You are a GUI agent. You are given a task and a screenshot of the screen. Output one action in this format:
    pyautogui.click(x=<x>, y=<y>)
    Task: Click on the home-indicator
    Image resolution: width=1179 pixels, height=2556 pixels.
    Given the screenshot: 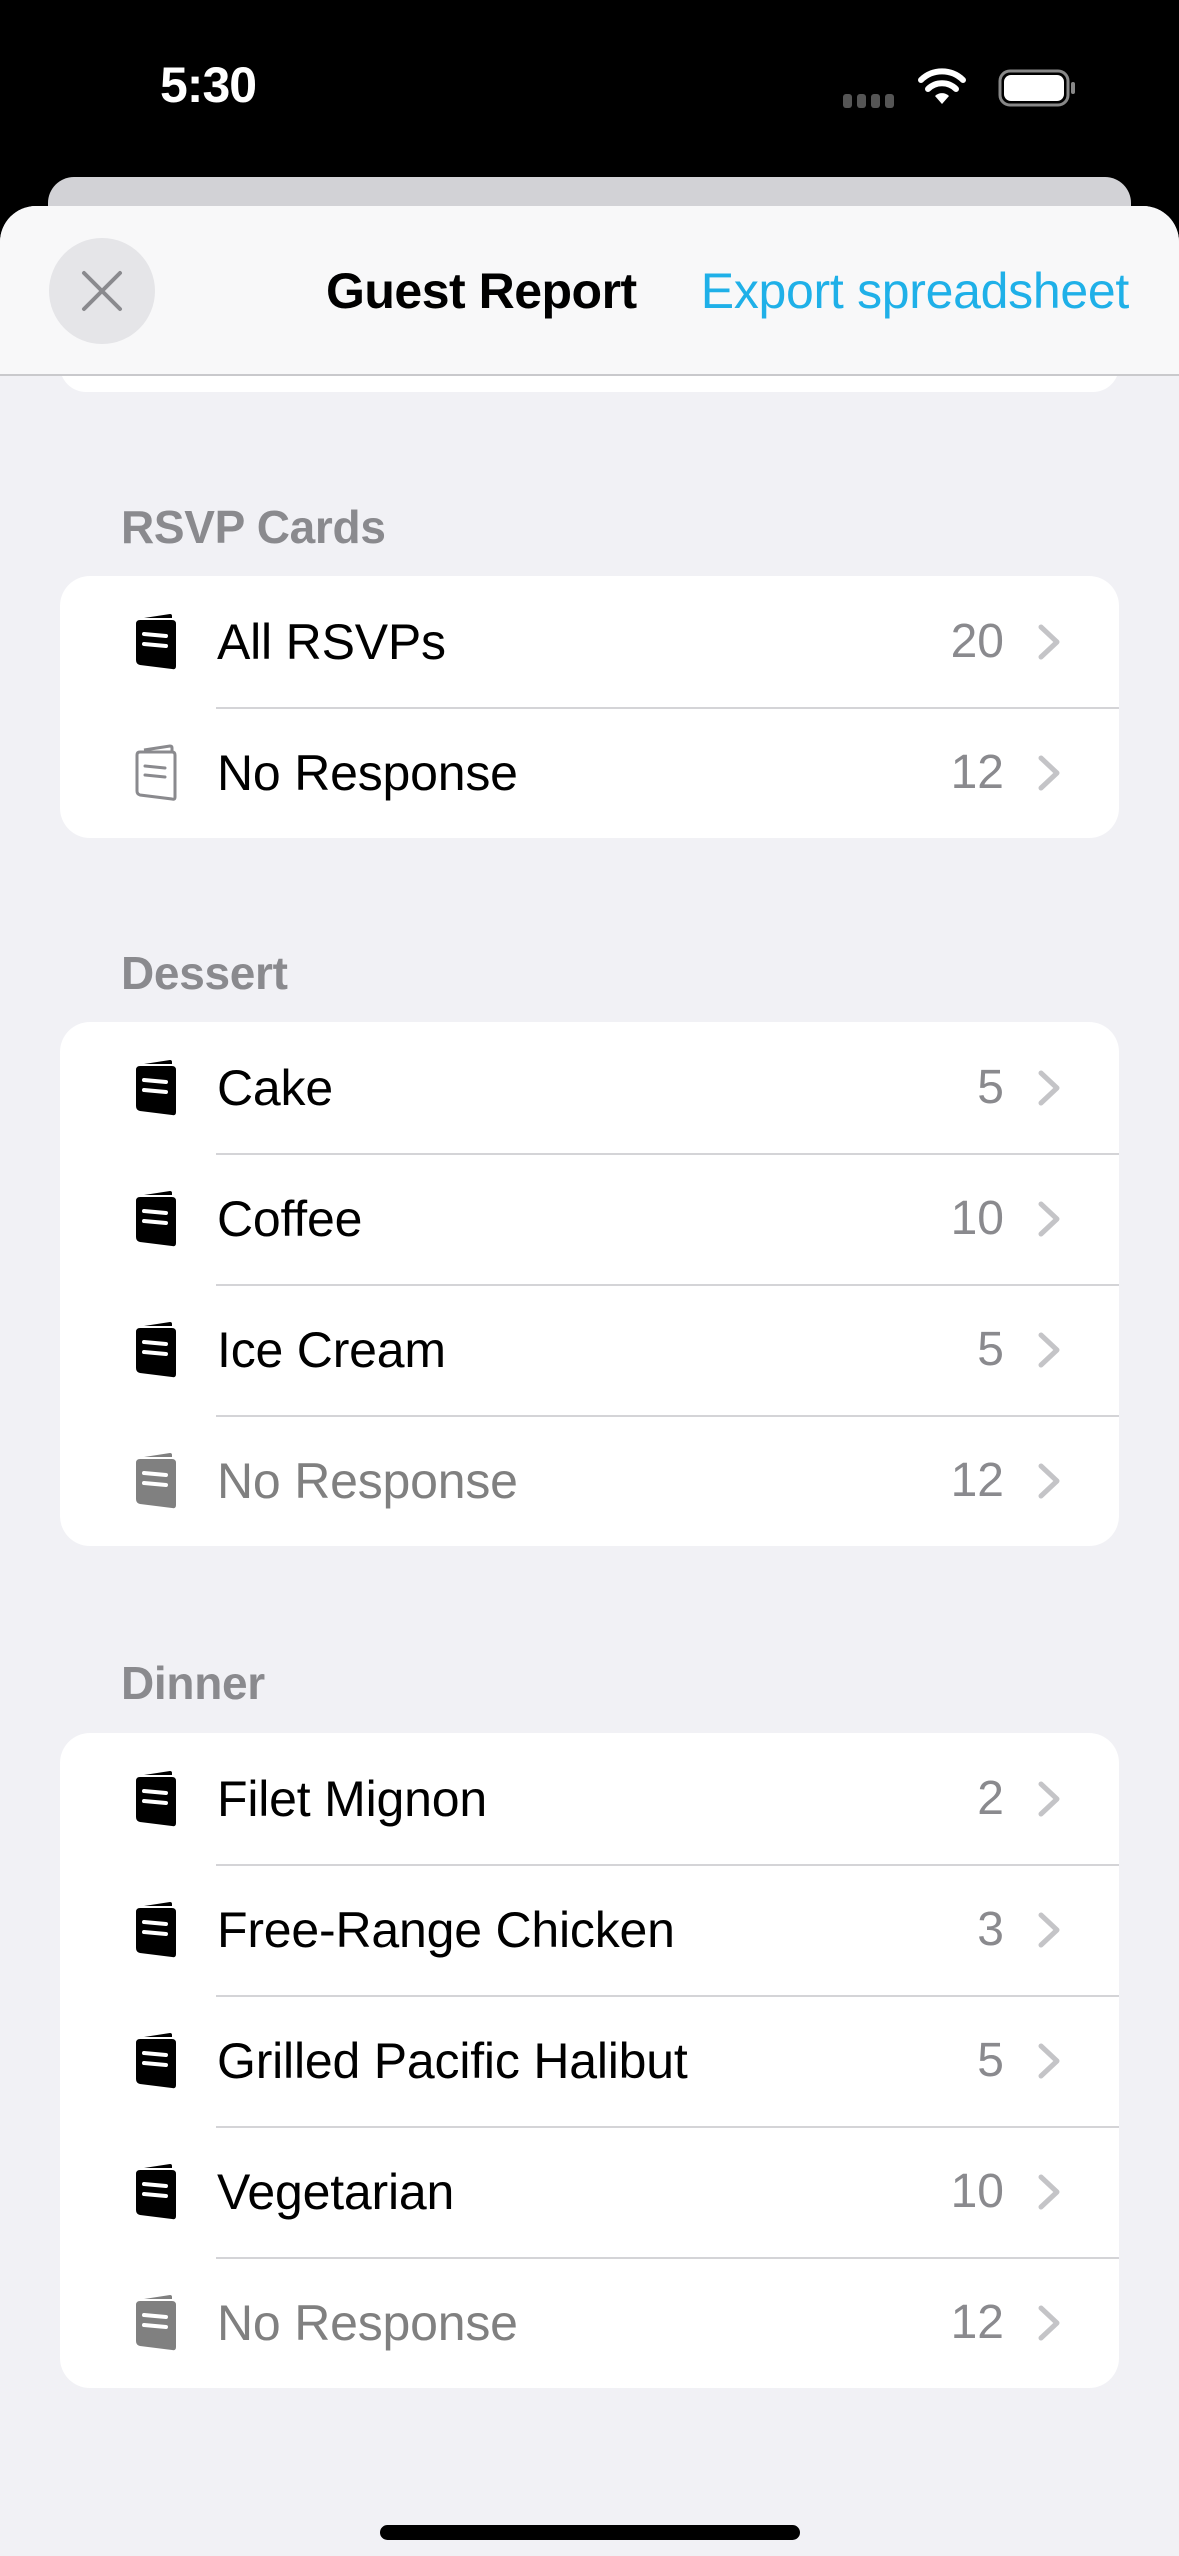 What is the action you would take?
    pyautogui.click(x=590, y=2532)
    